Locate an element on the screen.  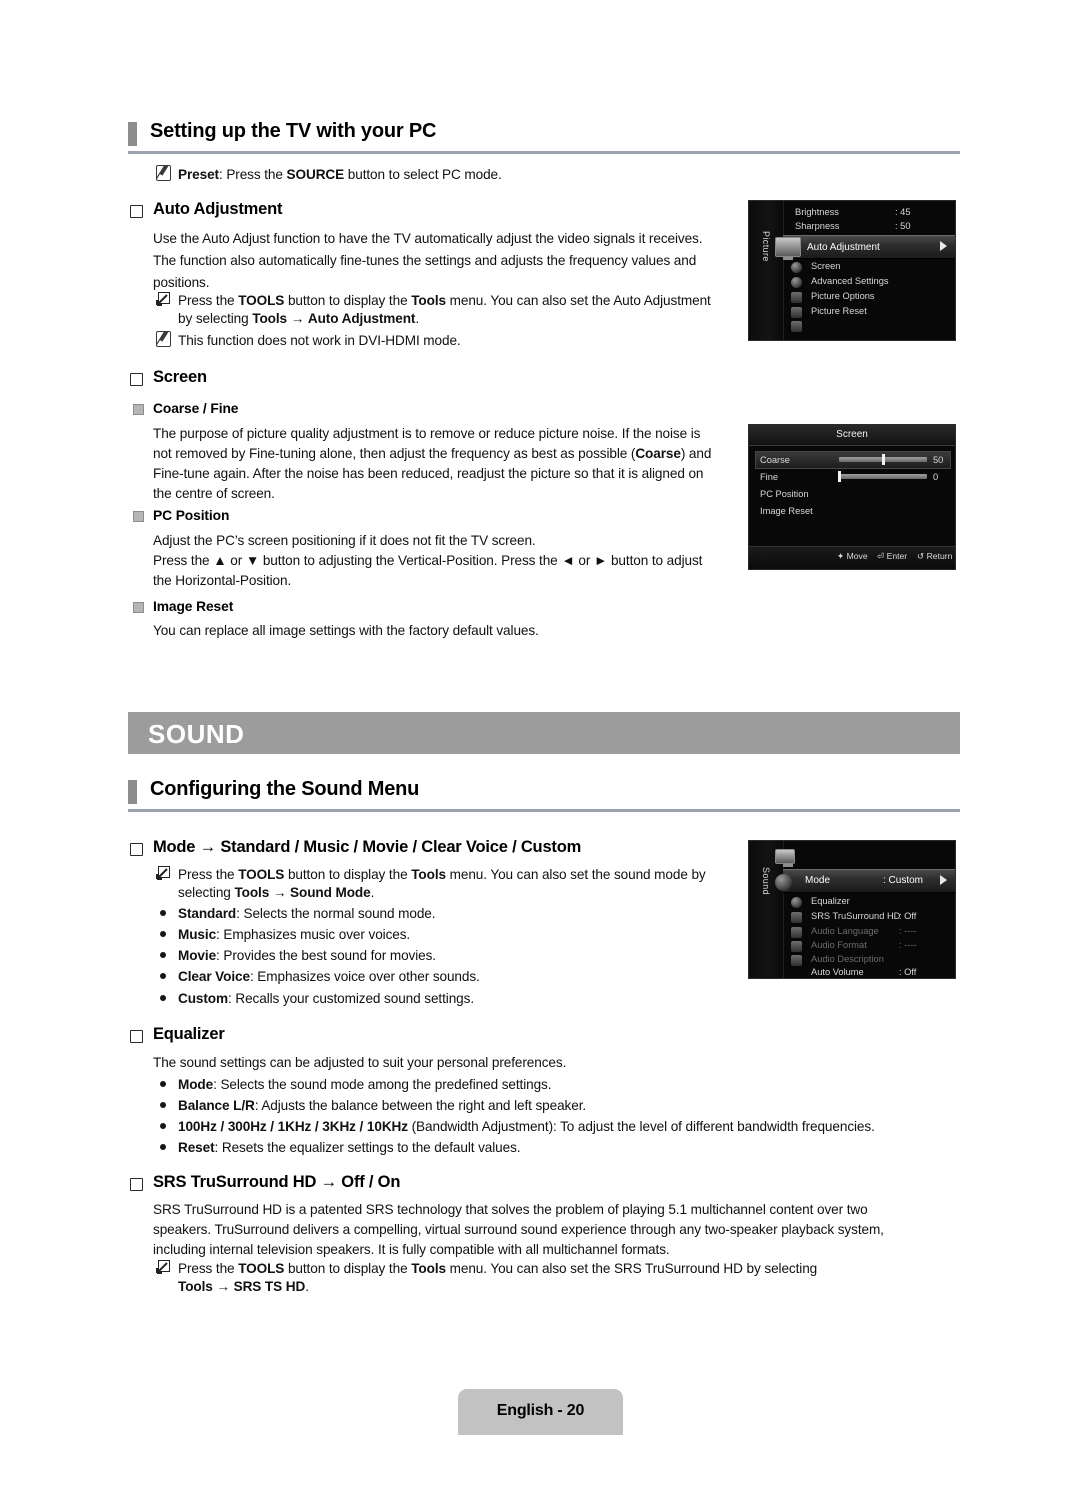
item-title-coarse-fine: Coarse / Fine is located at coordinates (196, 408).